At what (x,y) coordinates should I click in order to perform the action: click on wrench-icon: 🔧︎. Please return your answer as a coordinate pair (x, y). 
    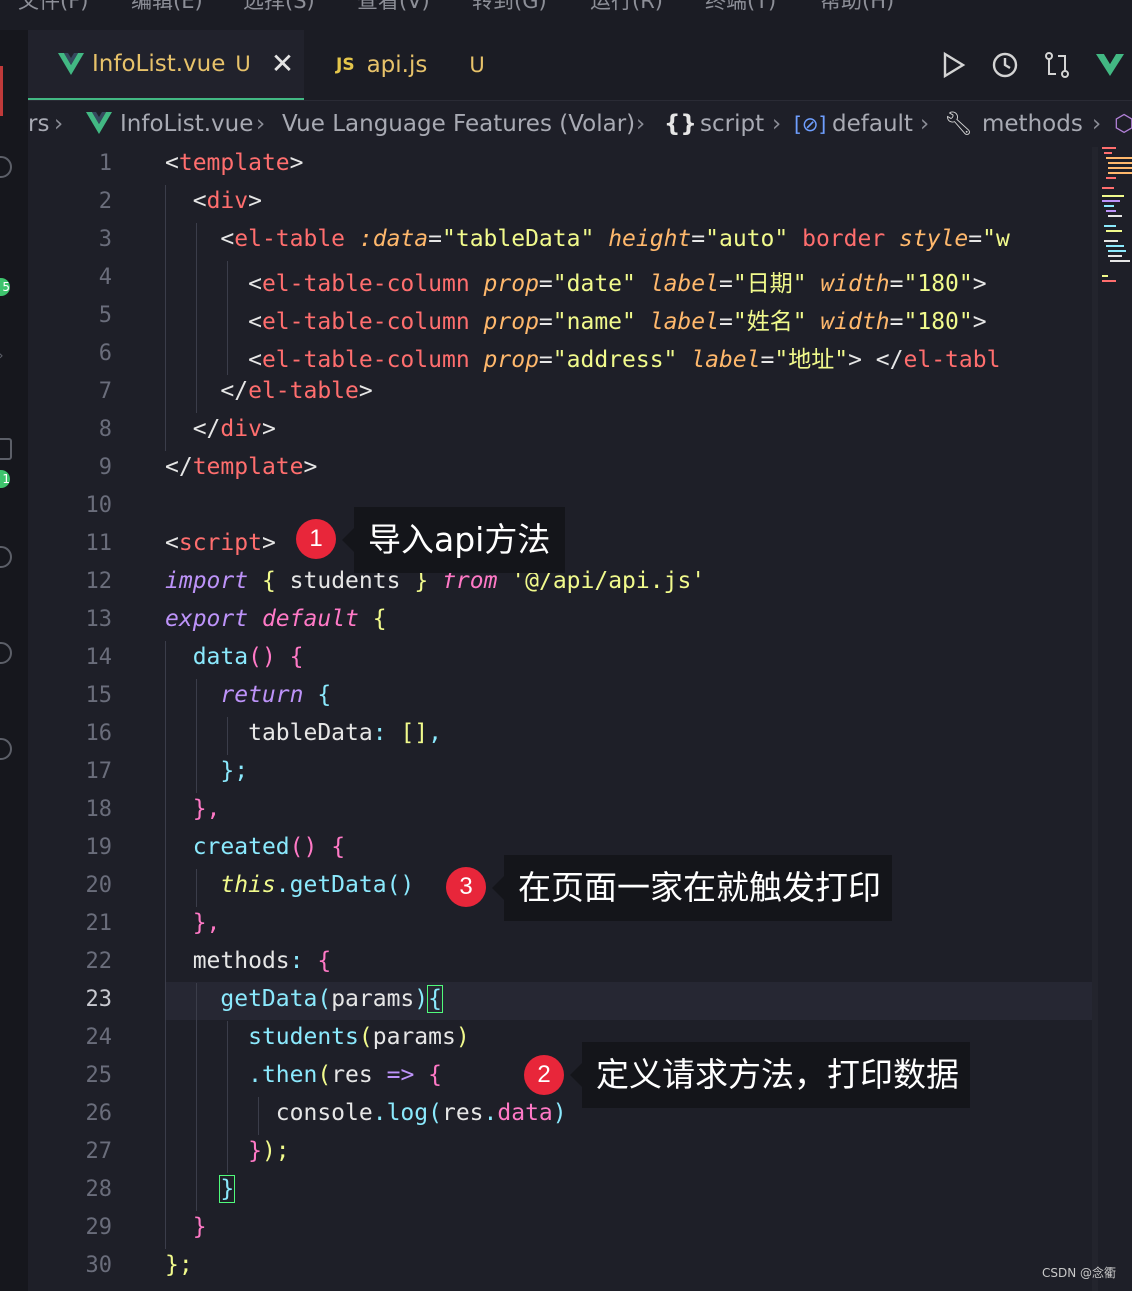
    Looking at the image, I should click on (959, 124).